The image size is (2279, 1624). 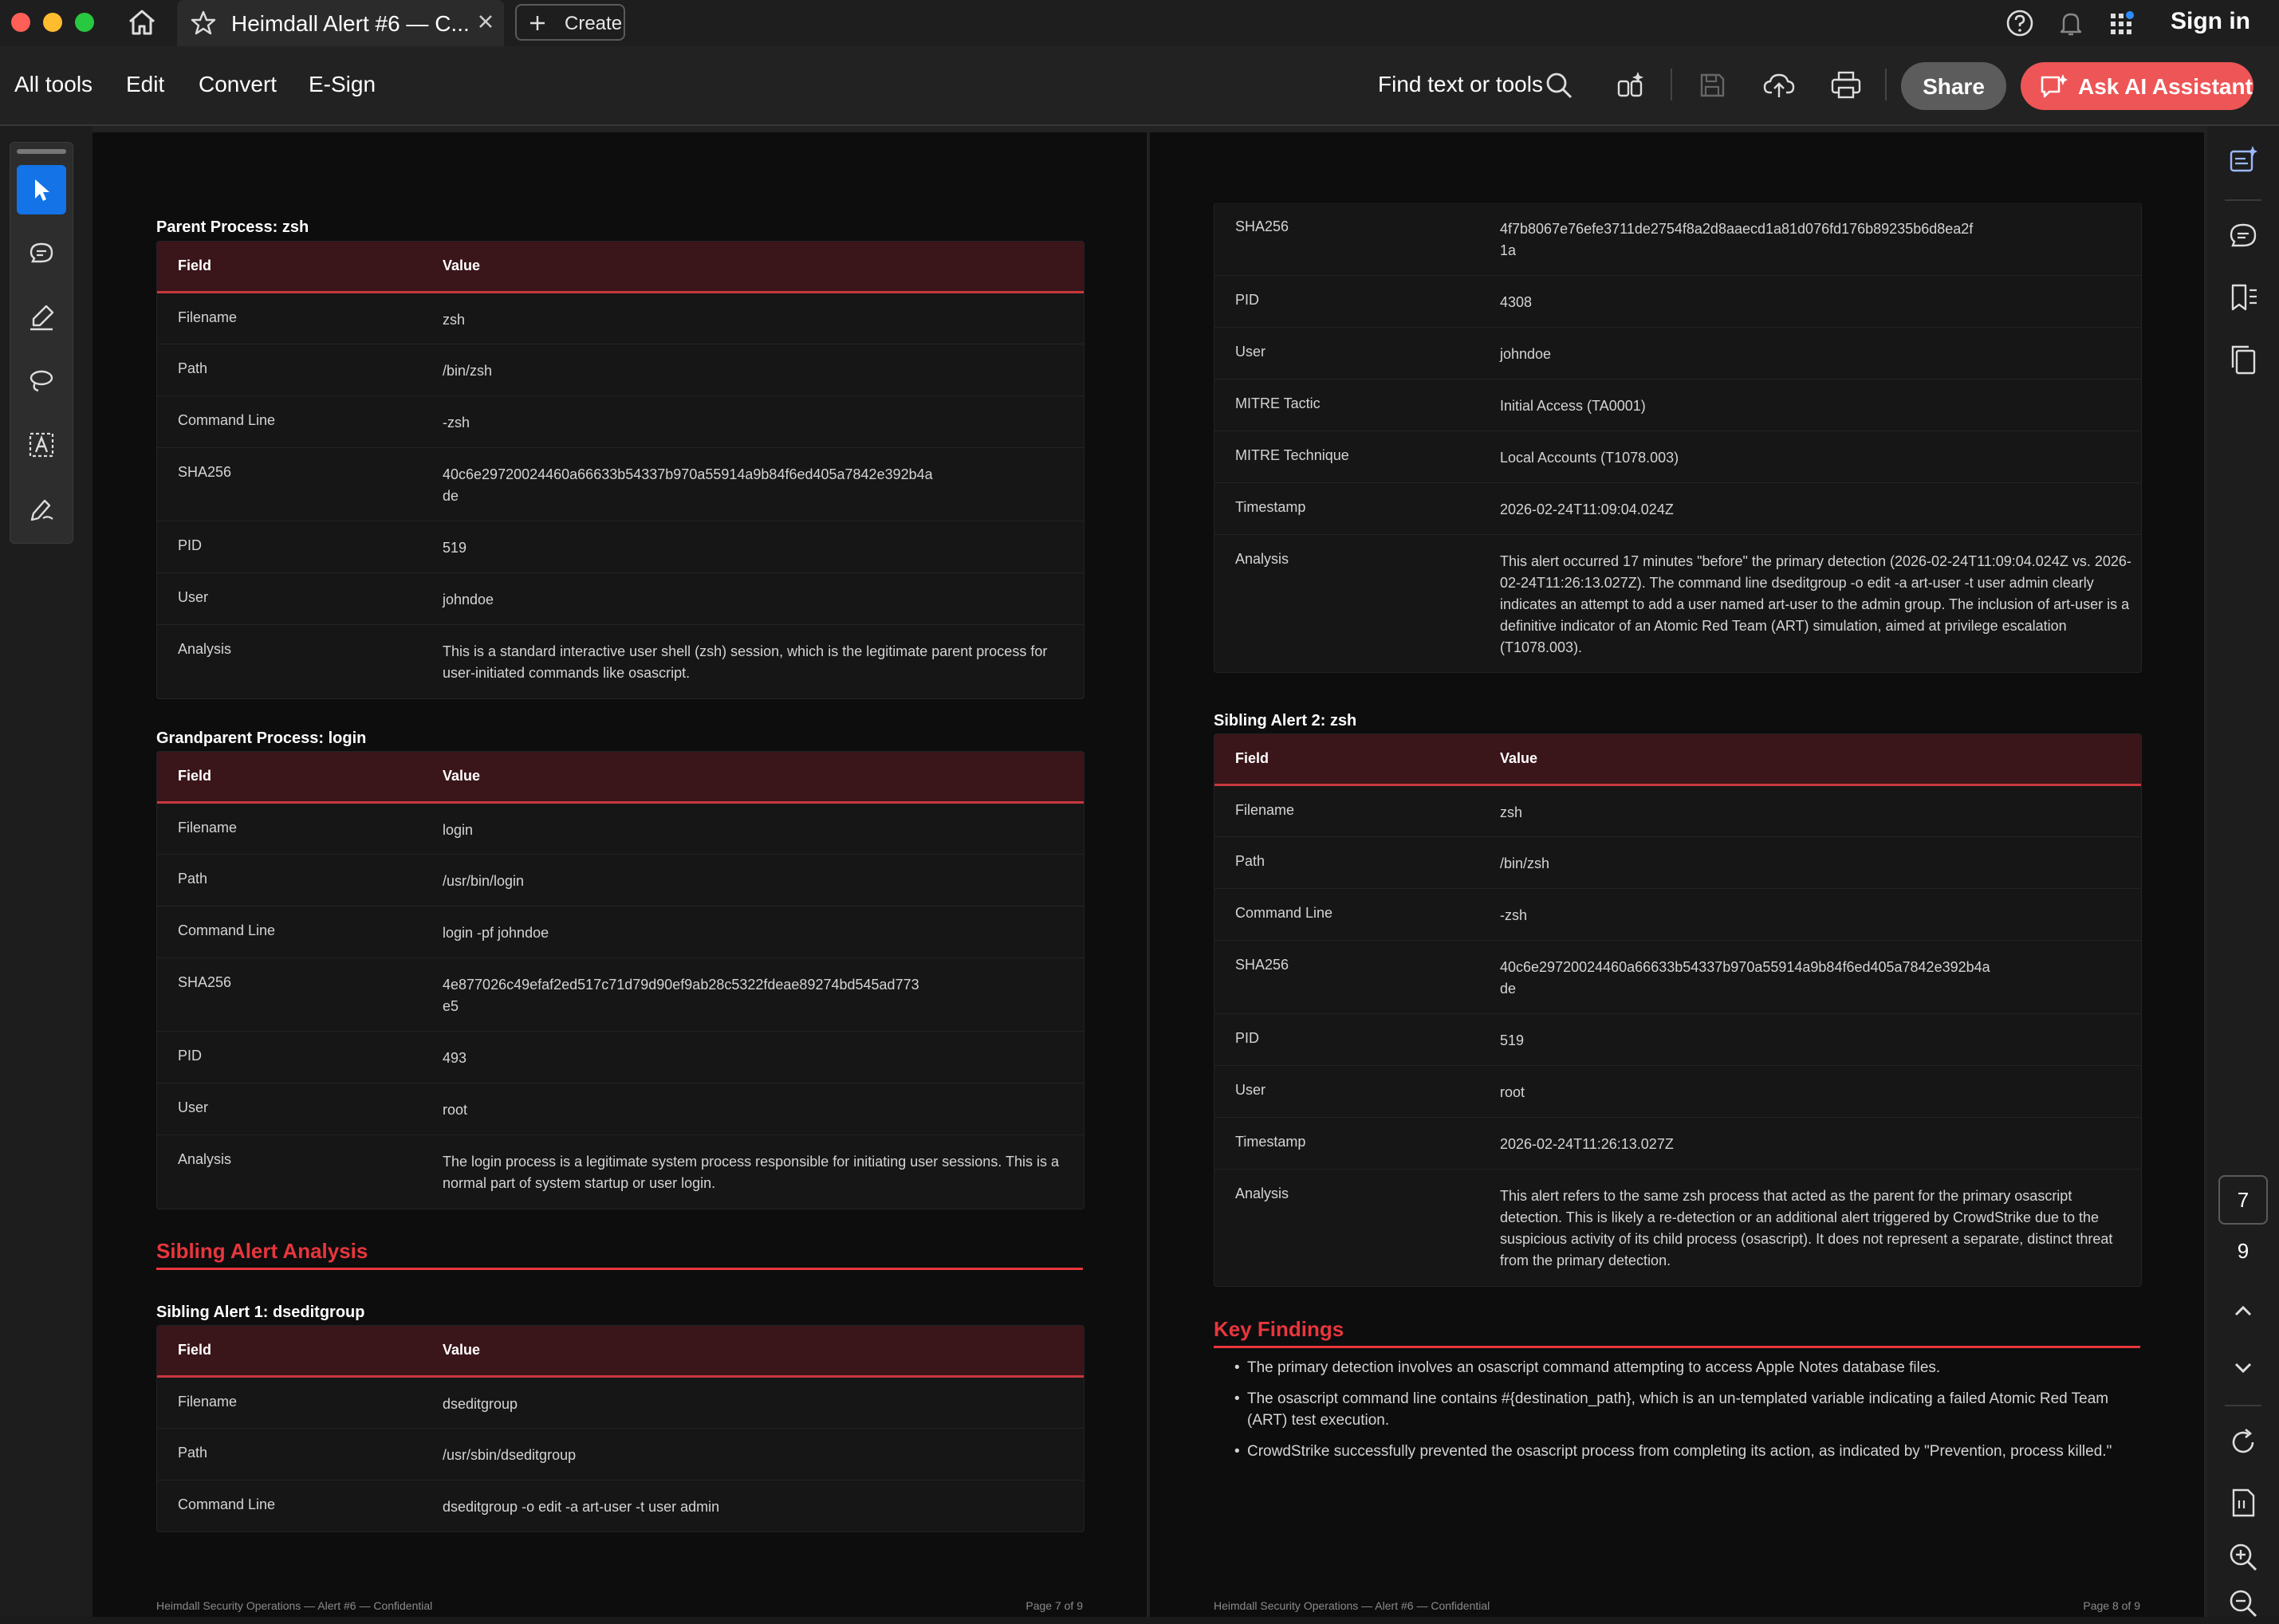 What do you see at coordinates (1954, 86) in the screenshot?
I see `share-button: Share` at bounding box center [1954, 86].